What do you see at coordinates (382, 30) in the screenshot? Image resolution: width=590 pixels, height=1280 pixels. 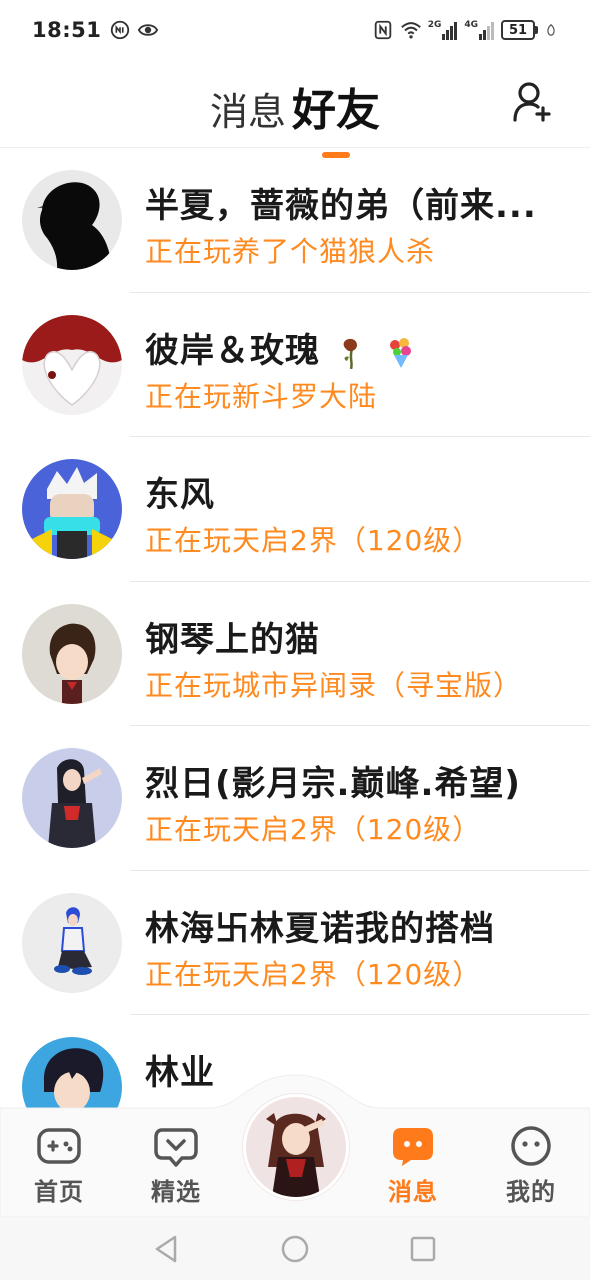 I see `nfc-icon` at bounding box center [382, 30].